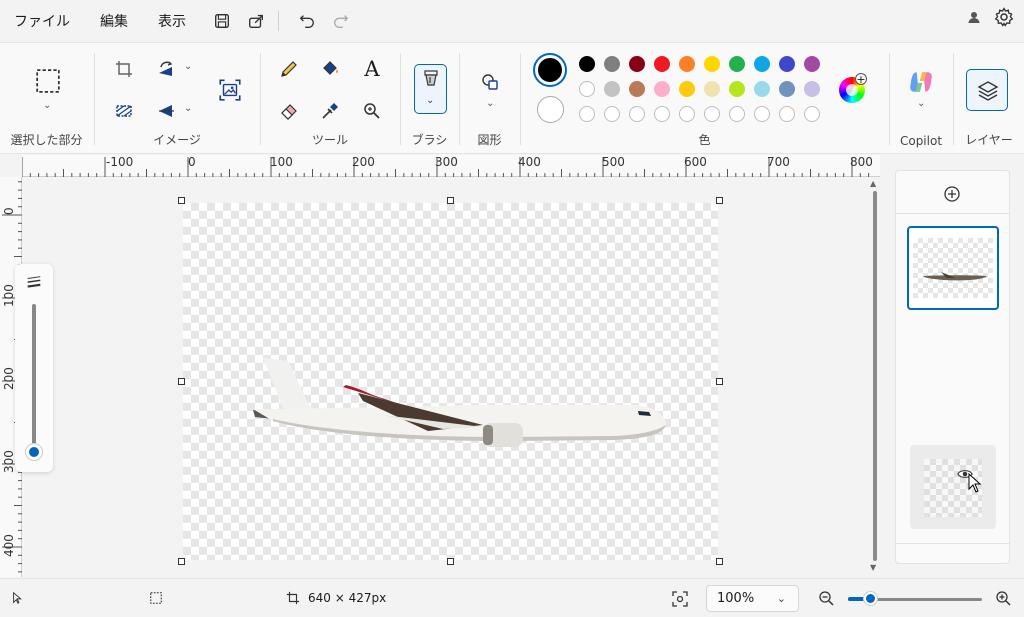  What do you see at coordinates (873, 567) in the screenshot?
I see `scroll-down-arrow: ▼` at bounding box center [873, 567].